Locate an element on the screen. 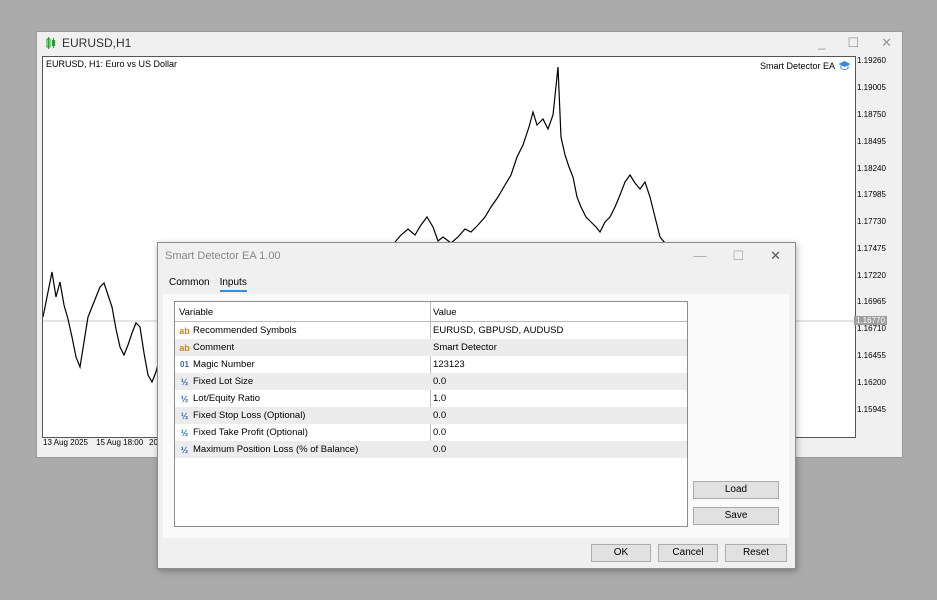  price-tick: 1.16455 is located at coordinates (871, 355).